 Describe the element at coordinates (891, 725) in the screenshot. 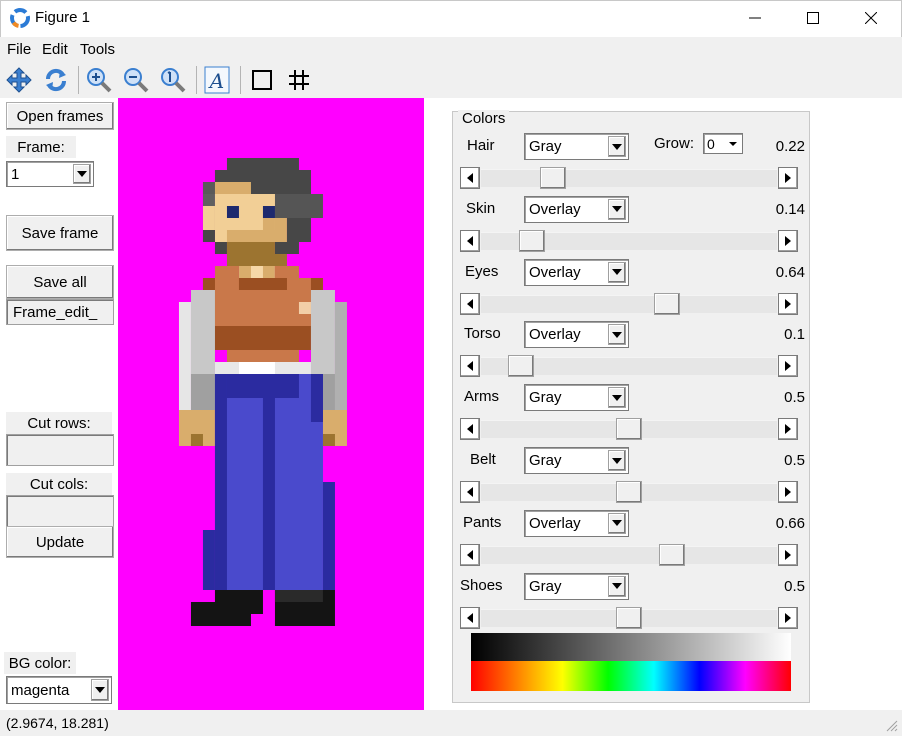

I see `resize-grip-icon` at that location.